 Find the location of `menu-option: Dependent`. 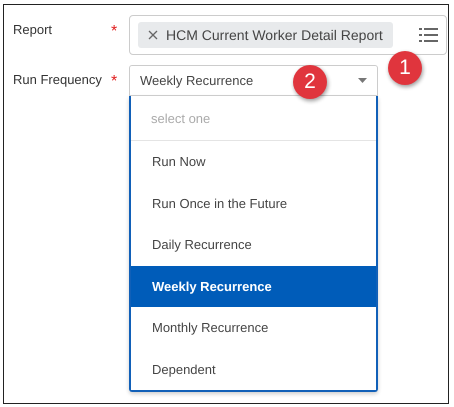

menu-option: Dependent is located at coordinates (253, 369).